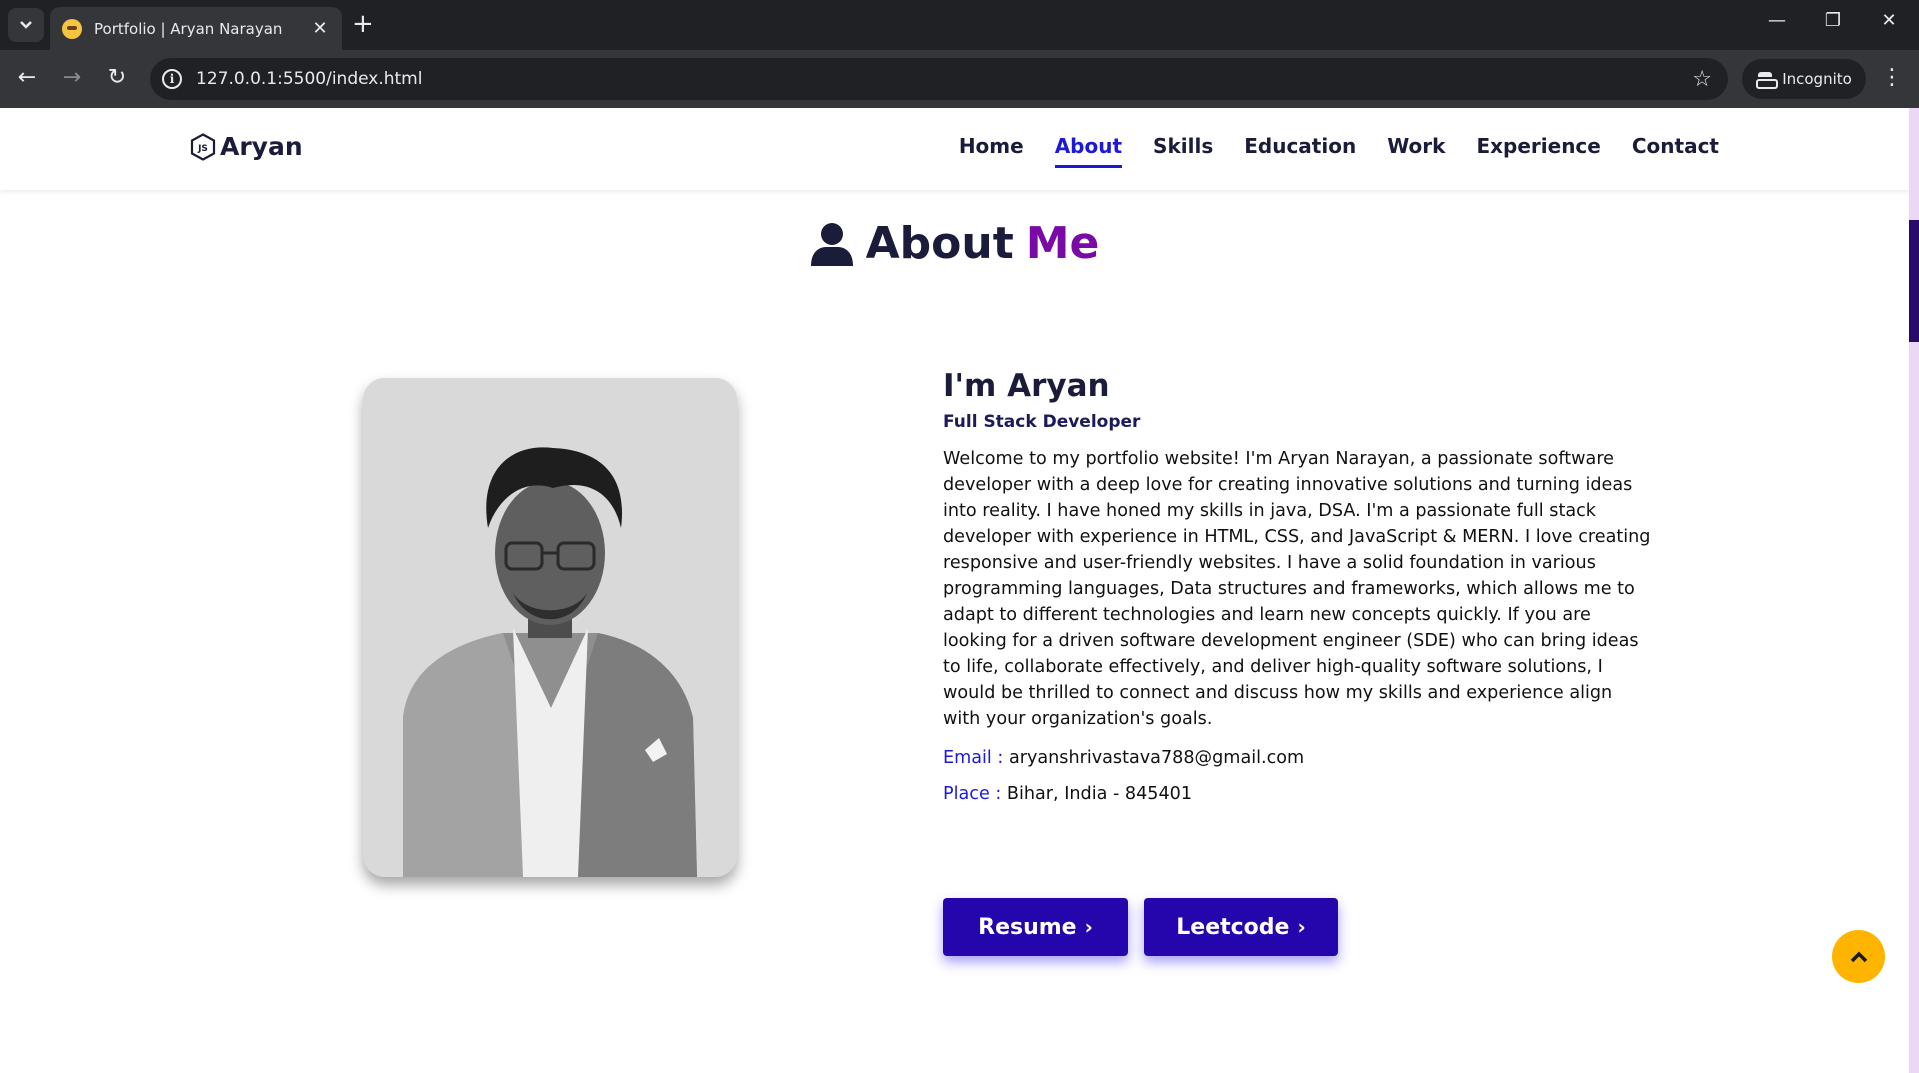 This screenshot has height=1073, width=1919. I want to click on minimize-icon: —, so click(1777, 20).